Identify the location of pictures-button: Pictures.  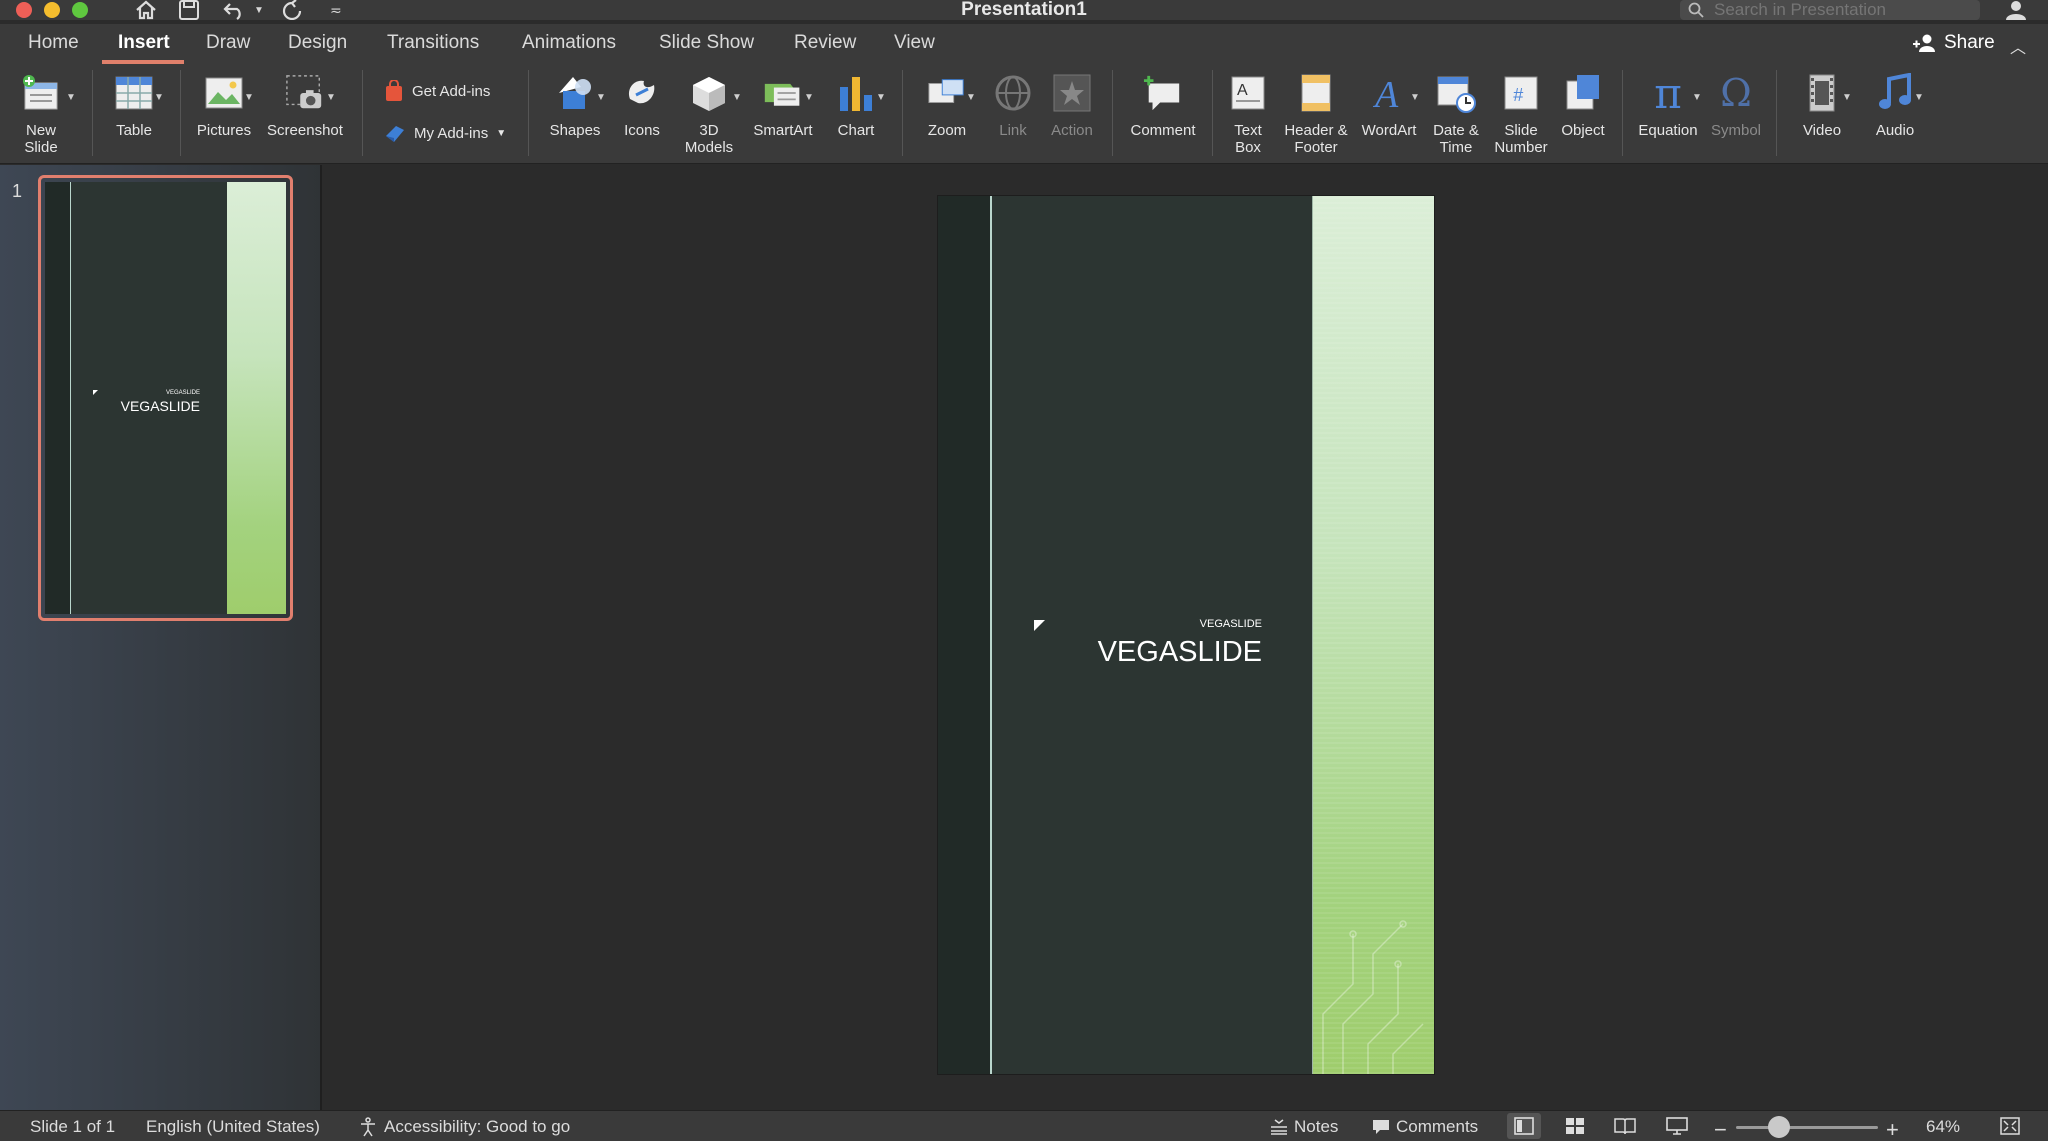
(224, 105).